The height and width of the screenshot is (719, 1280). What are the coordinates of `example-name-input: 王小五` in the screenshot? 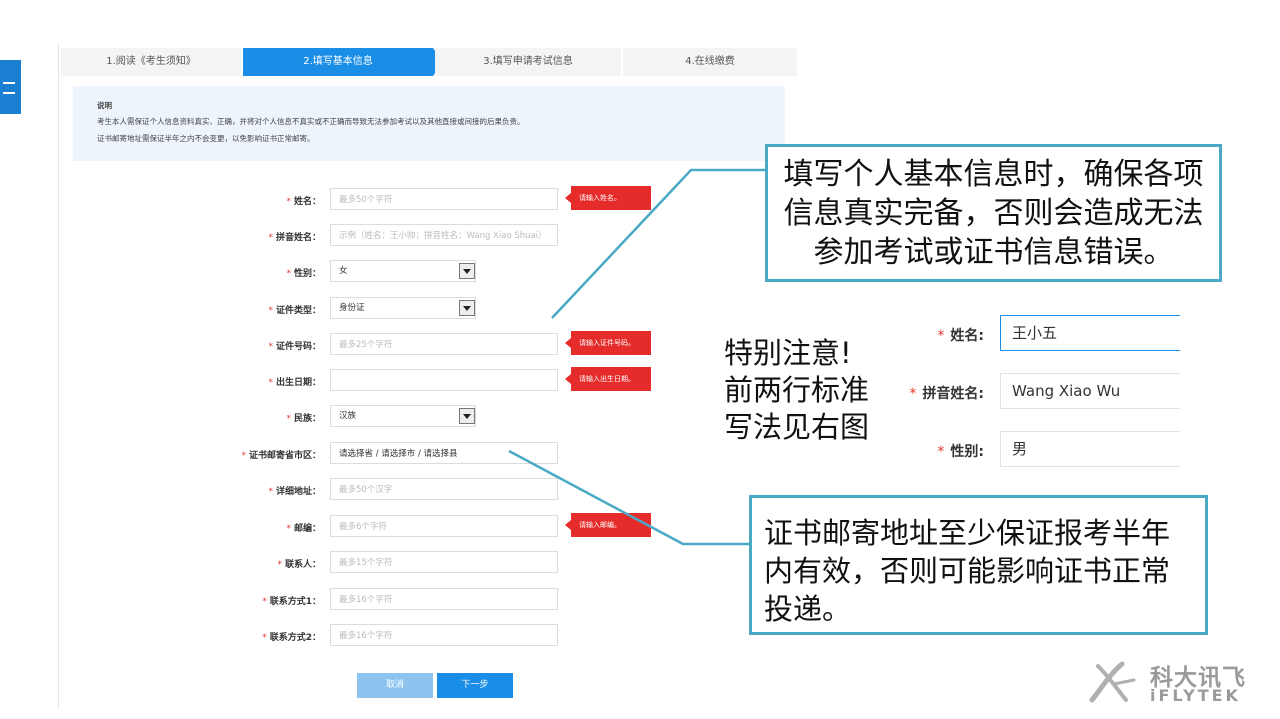 It's located at (1090, 333).